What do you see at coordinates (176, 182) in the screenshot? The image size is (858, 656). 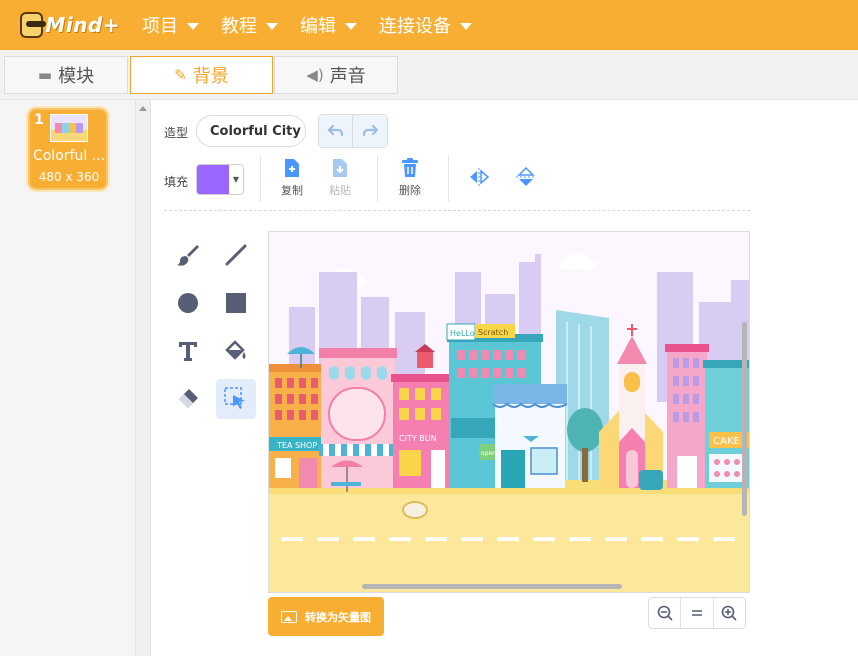 I see `fill-label: 填充` at bounding box center [176, 182].